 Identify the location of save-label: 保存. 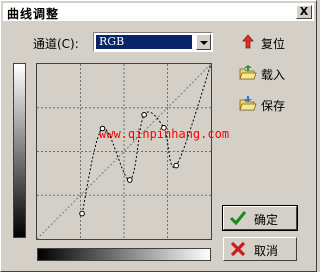
(273, 106).